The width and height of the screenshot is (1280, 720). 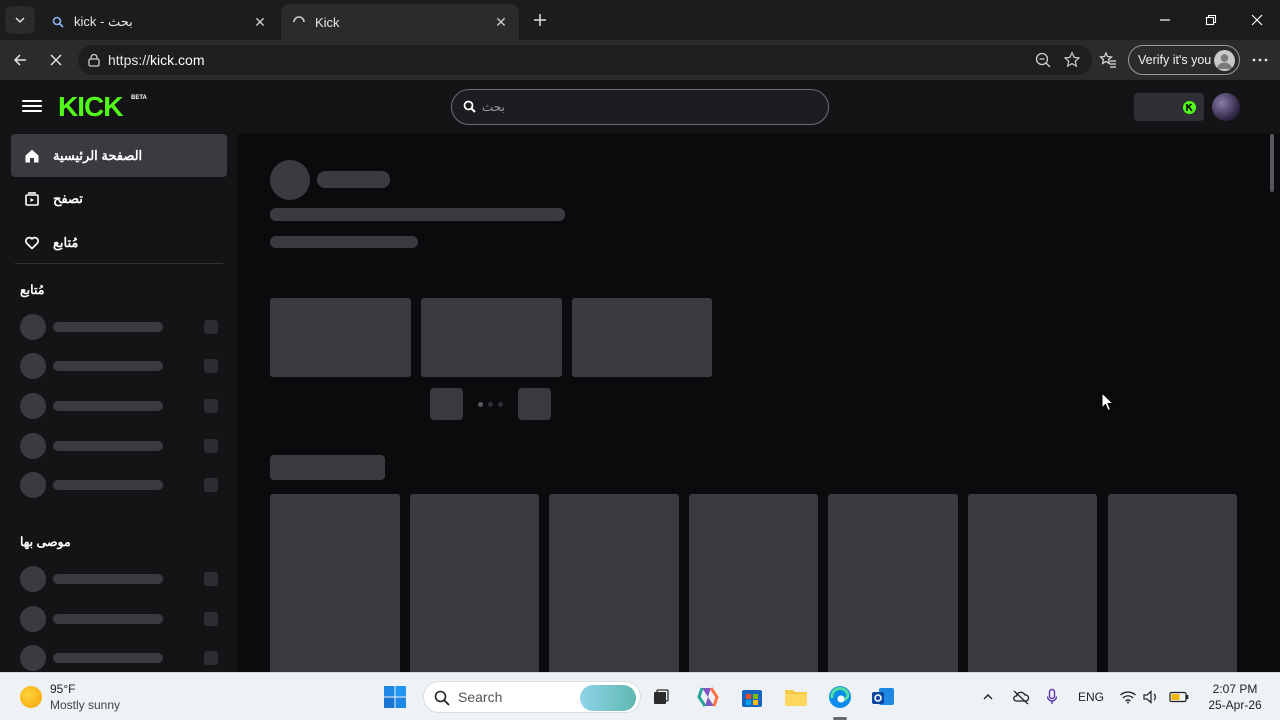 What do you see at coordinates (540, 20) in the screenshot?
I see `new-tab-button` at bounding box center [540, 20].